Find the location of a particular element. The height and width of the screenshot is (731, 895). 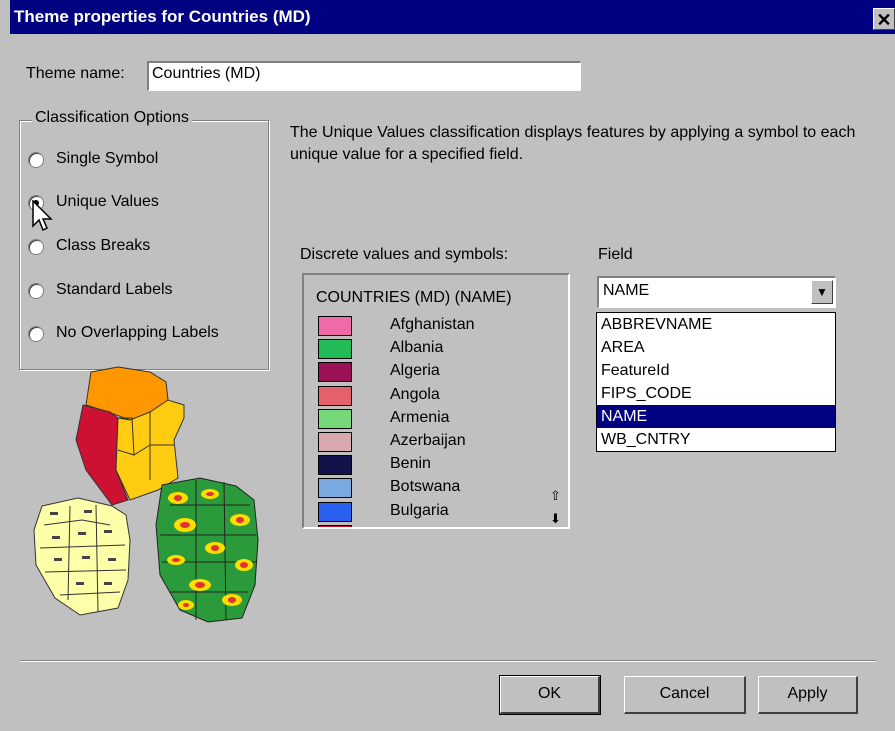

close-button: ✕ is located at coordinates (884, 19).